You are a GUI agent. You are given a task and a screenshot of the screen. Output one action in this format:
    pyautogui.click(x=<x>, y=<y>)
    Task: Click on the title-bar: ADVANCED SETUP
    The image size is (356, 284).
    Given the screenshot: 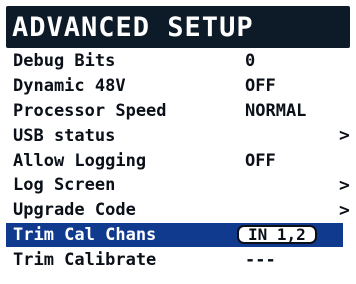 What is the action you would take?
    pyautogui.click(x=178, y=27)
    